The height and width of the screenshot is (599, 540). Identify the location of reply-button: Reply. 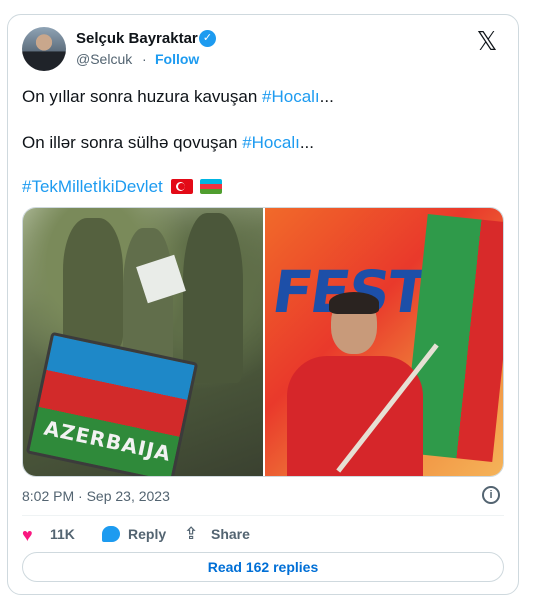
(142, 536).